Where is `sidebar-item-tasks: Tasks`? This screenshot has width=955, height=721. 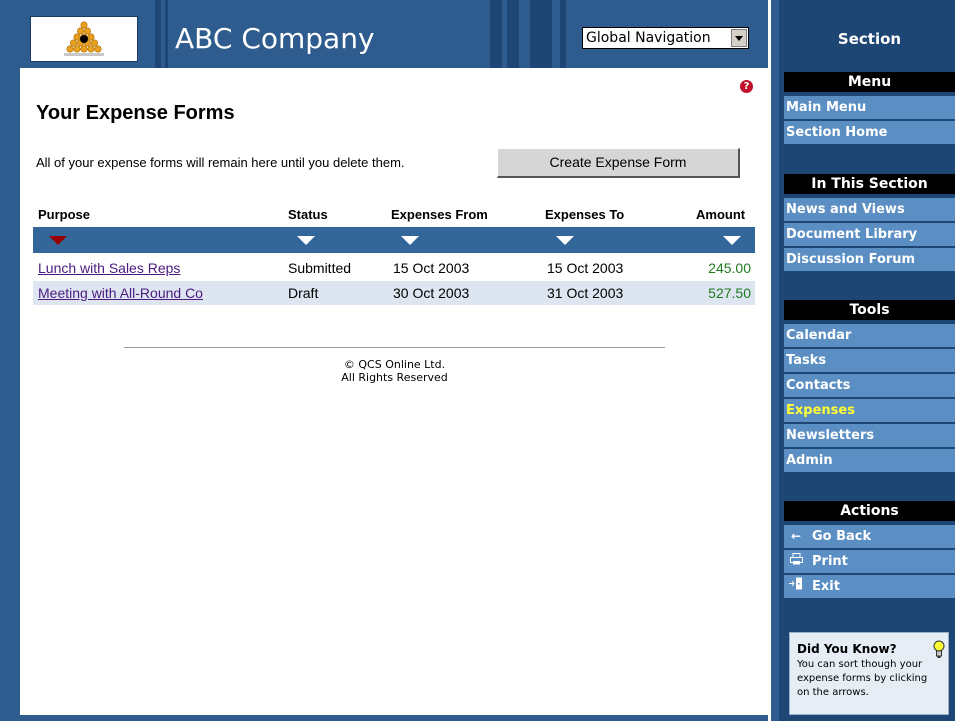
sidebar-item-tasks: Tasks is located at coordinates (869, 361).